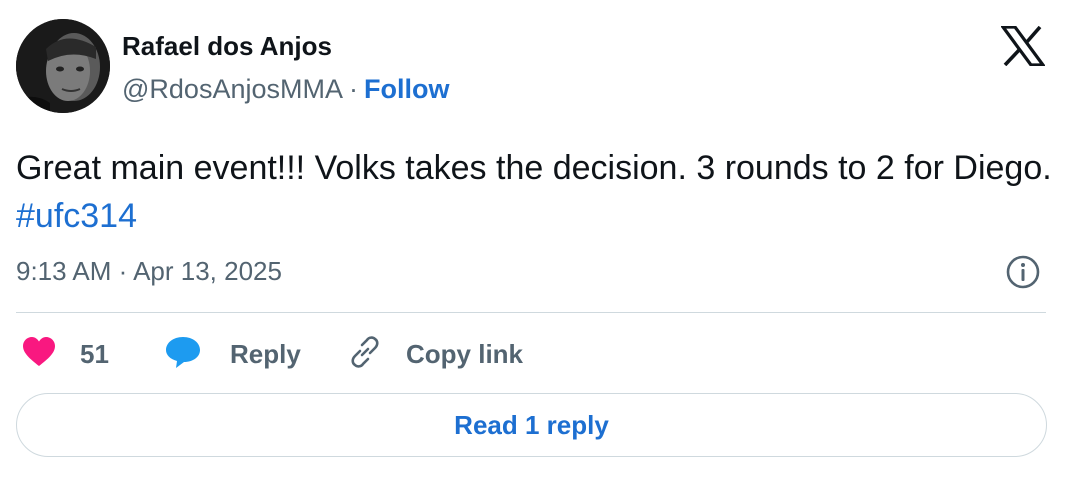  I want to click on avatar, so click(63, 66).